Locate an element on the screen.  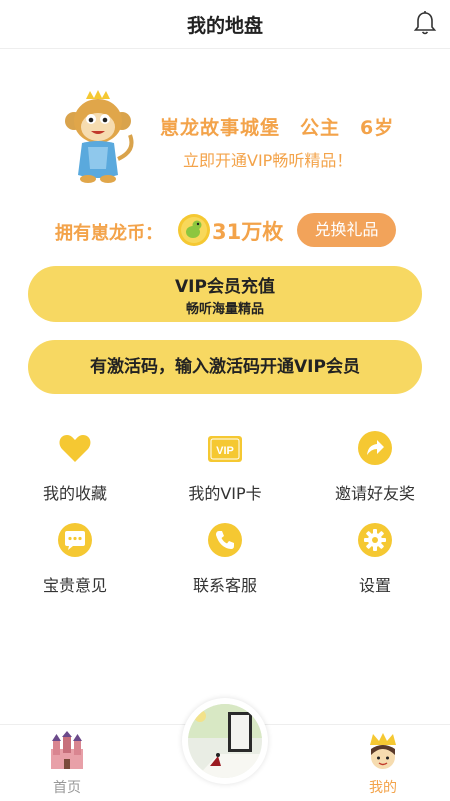
top-bar: 我的地盘 is located at coordinates (225, 24).